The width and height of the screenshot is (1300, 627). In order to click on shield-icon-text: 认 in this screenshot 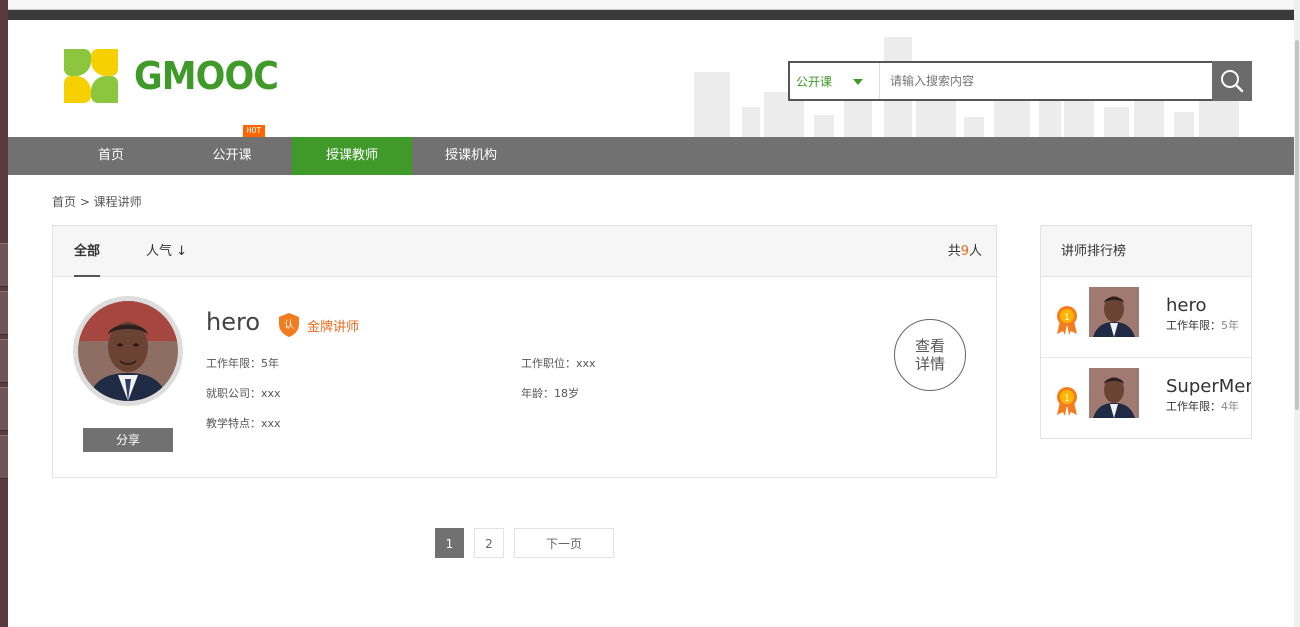, I will do `click(289, 324)`.